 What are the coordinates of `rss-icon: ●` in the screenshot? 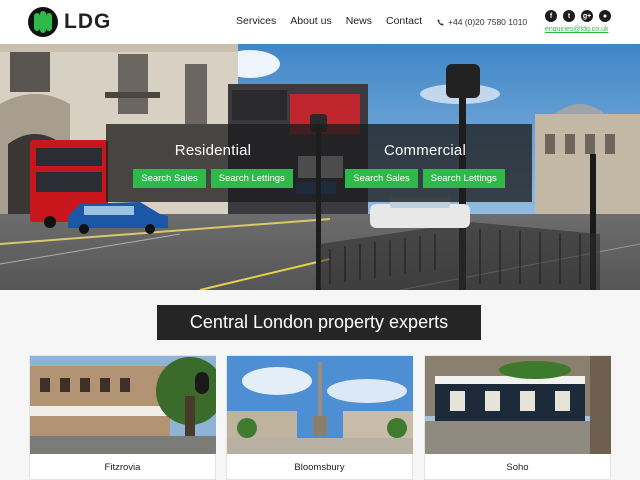 It's located at (605, 16).